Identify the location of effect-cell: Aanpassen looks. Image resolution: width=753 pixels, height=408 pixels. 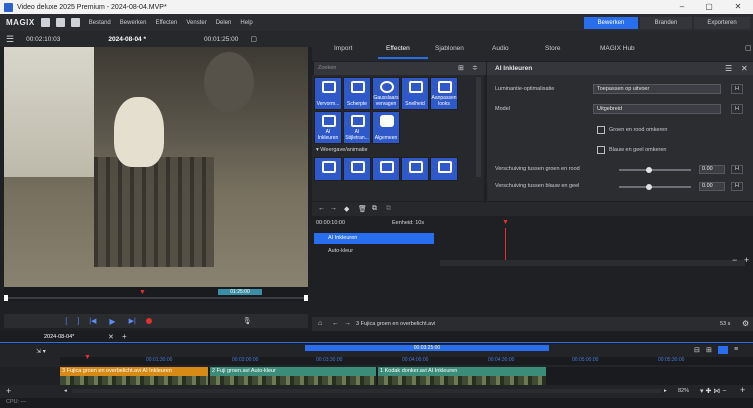
(444, 93).